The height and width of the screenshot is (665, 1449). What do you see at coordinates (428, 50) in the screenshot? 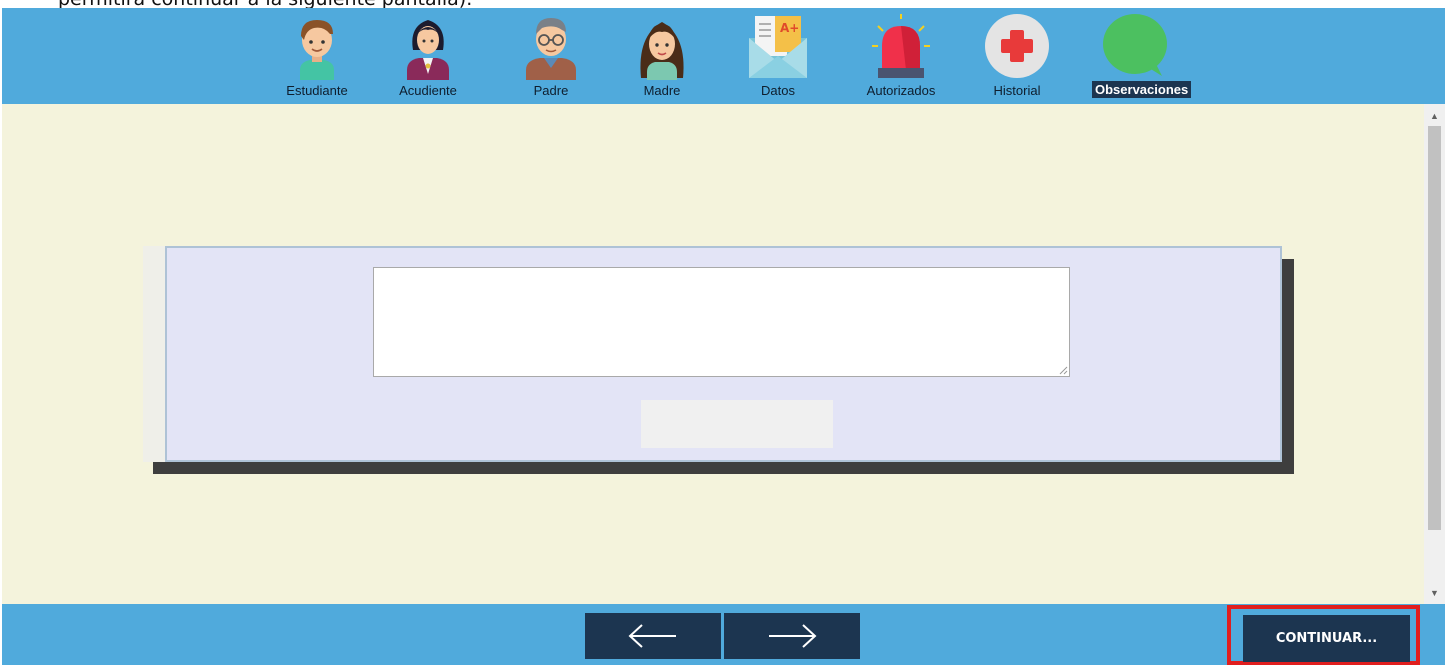
I see `guardian-icon` at bounding box center [428, 50].